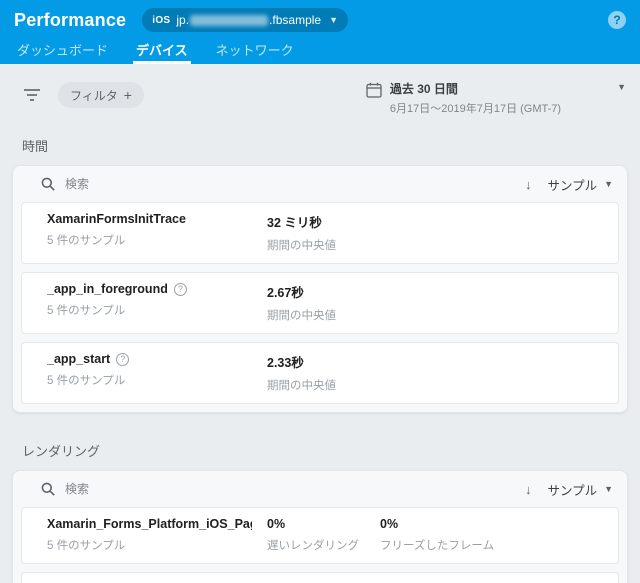 The width and height of the screenshot is (640, 583). I want to click on metric-label: 遅いレンダリング, so click(313, 546).